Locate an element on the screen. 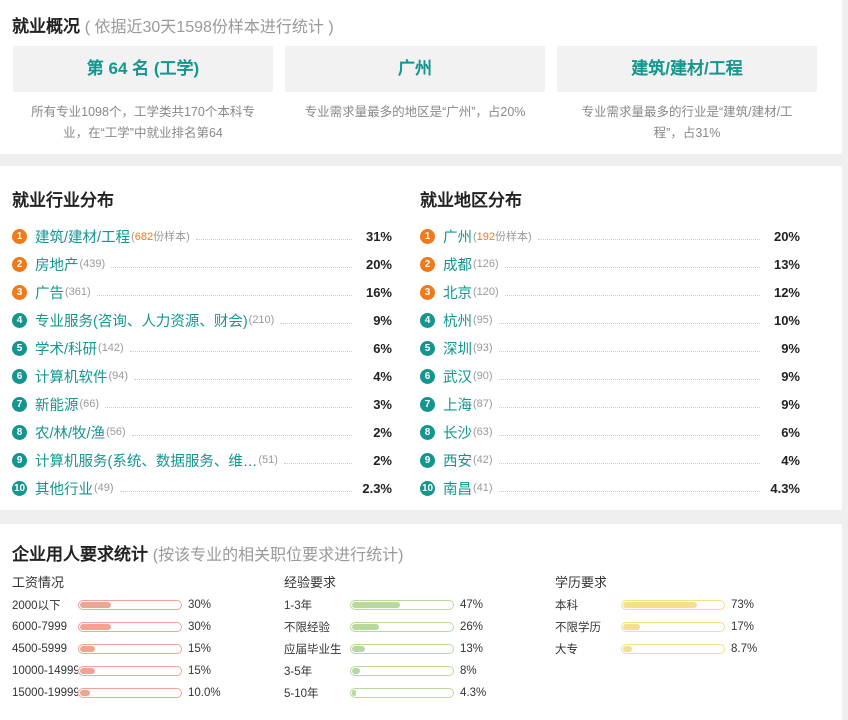 This screenshot has width=848, height=720. experience-row: 应届毕业生 13% is located at coordinates (385, 649).